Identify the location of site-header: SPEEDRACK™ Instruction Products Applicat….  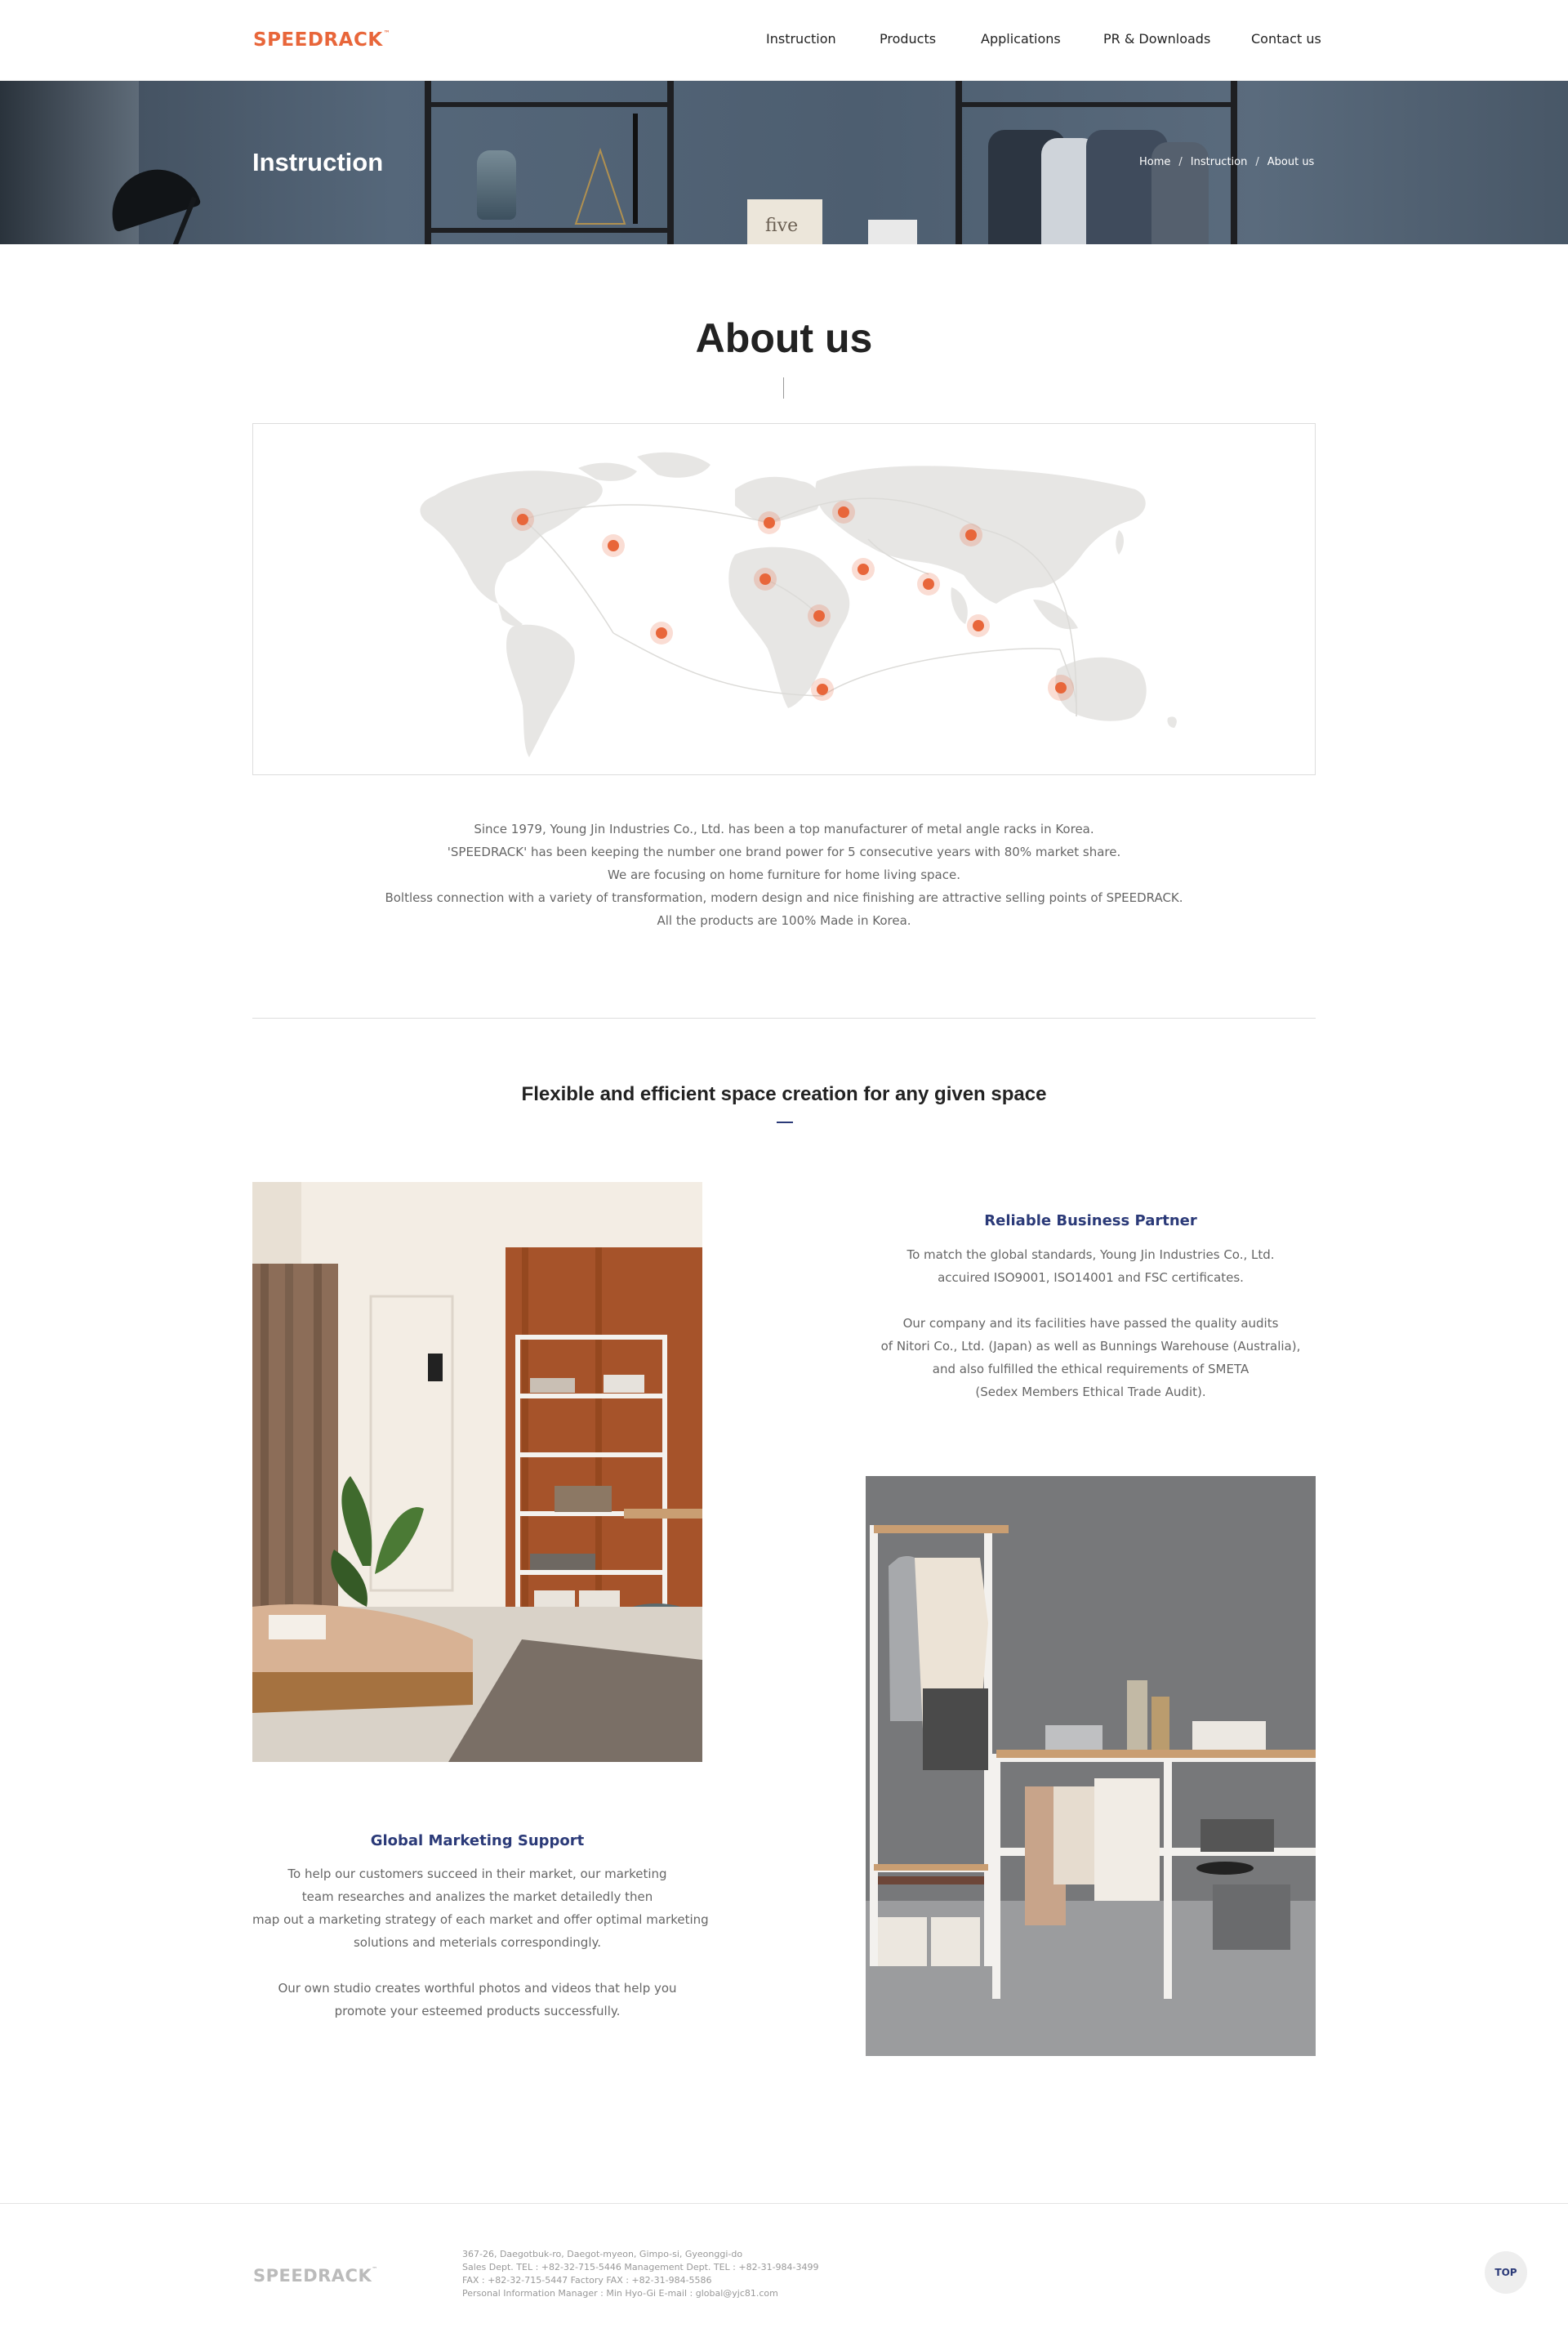
(784, 40).